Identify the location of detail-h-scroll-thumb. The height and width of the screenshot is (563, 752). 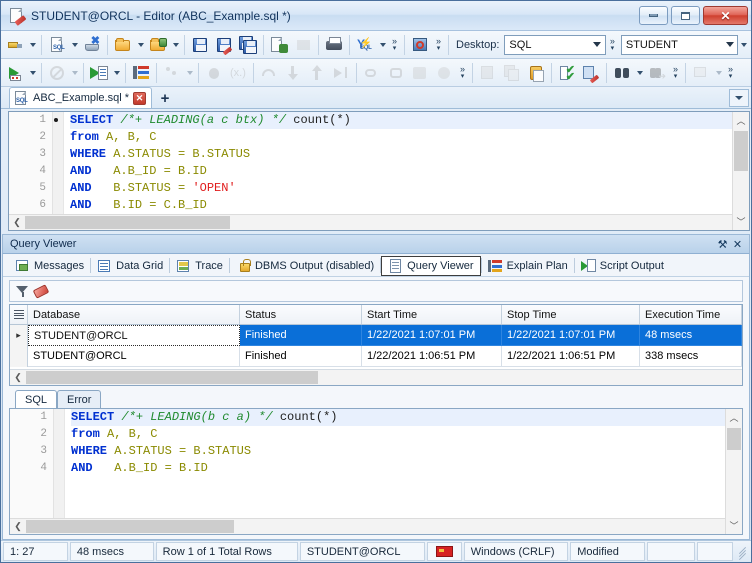
(130, 526).